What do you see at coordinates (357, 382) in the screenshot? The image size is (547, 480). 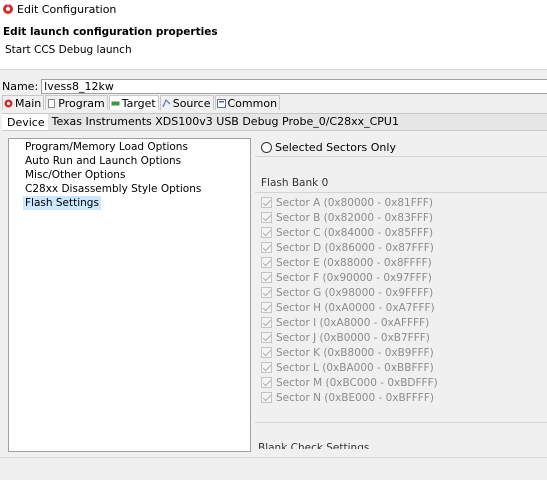 I see `sector-label: Sector M (0xBC000 - 0xBDFFF)` at bounding box center [357, 382].